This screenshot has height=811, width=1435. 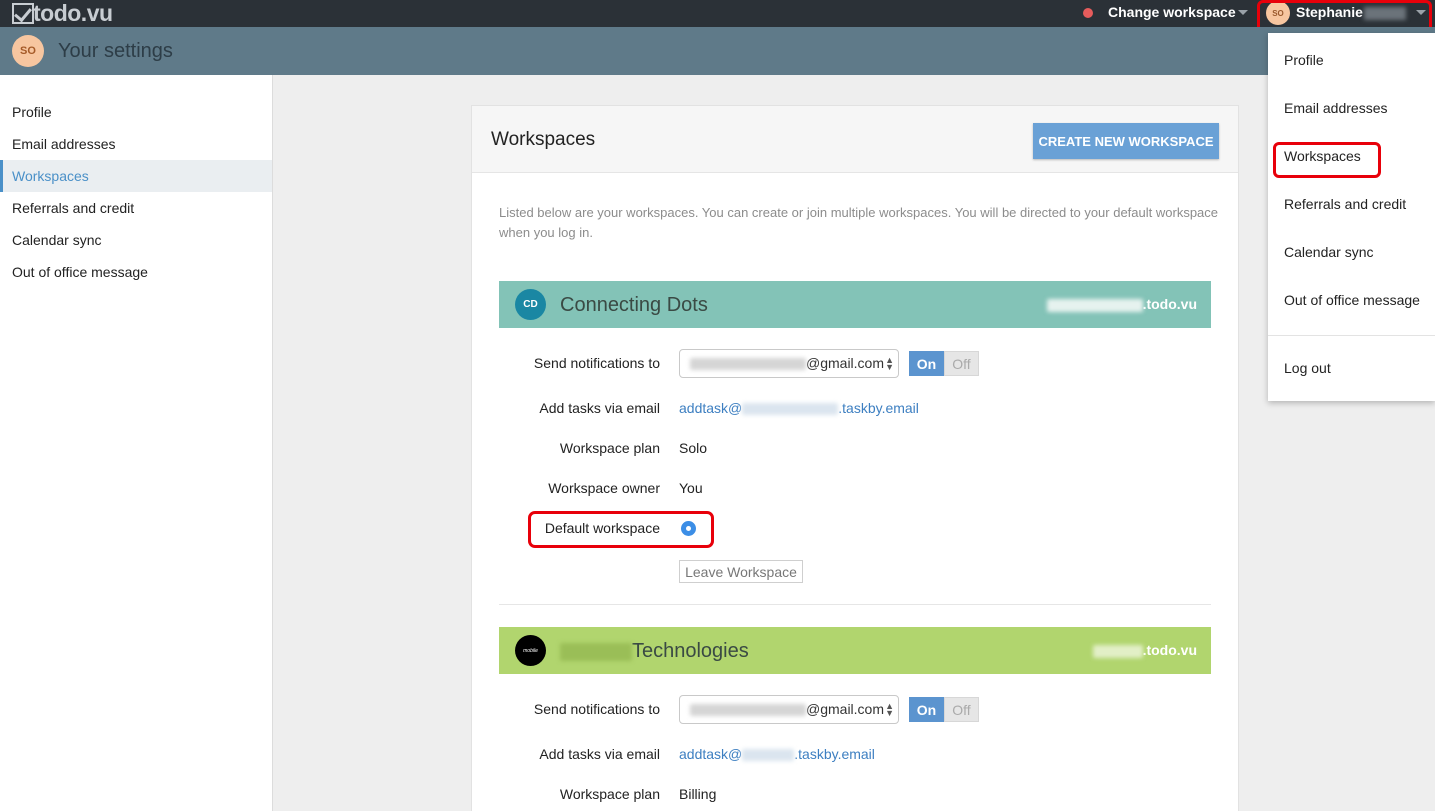 I want to click on menu-item-profile: Profile, so click(x=1304, y=60).